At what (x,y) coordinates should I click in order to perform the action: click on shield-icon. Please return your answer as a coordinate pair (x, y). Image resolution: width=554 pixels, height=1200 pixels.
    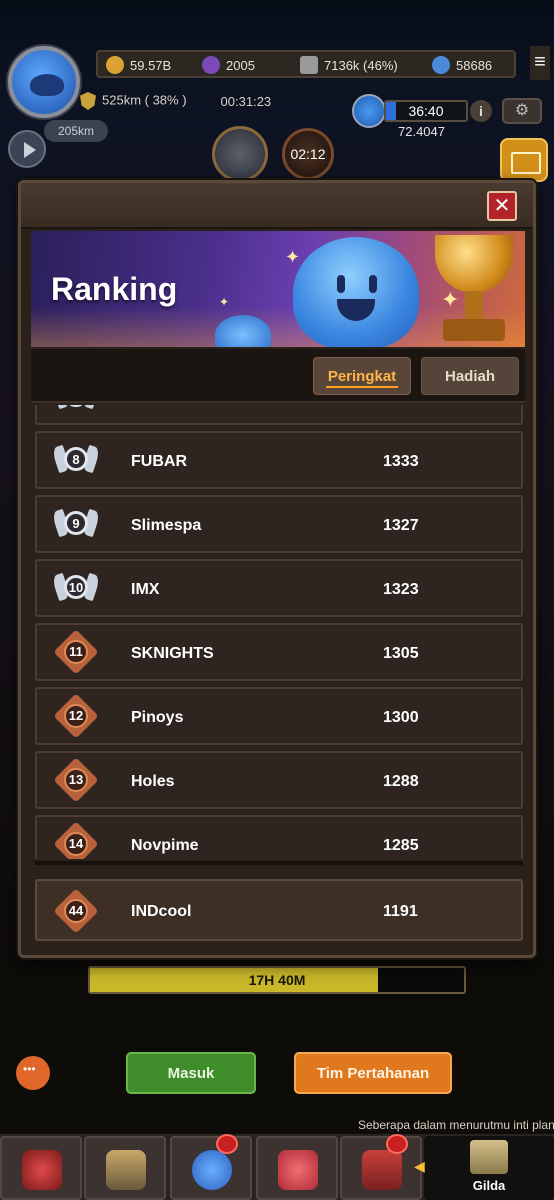
    Looking at the image, I should click on (88, 101).